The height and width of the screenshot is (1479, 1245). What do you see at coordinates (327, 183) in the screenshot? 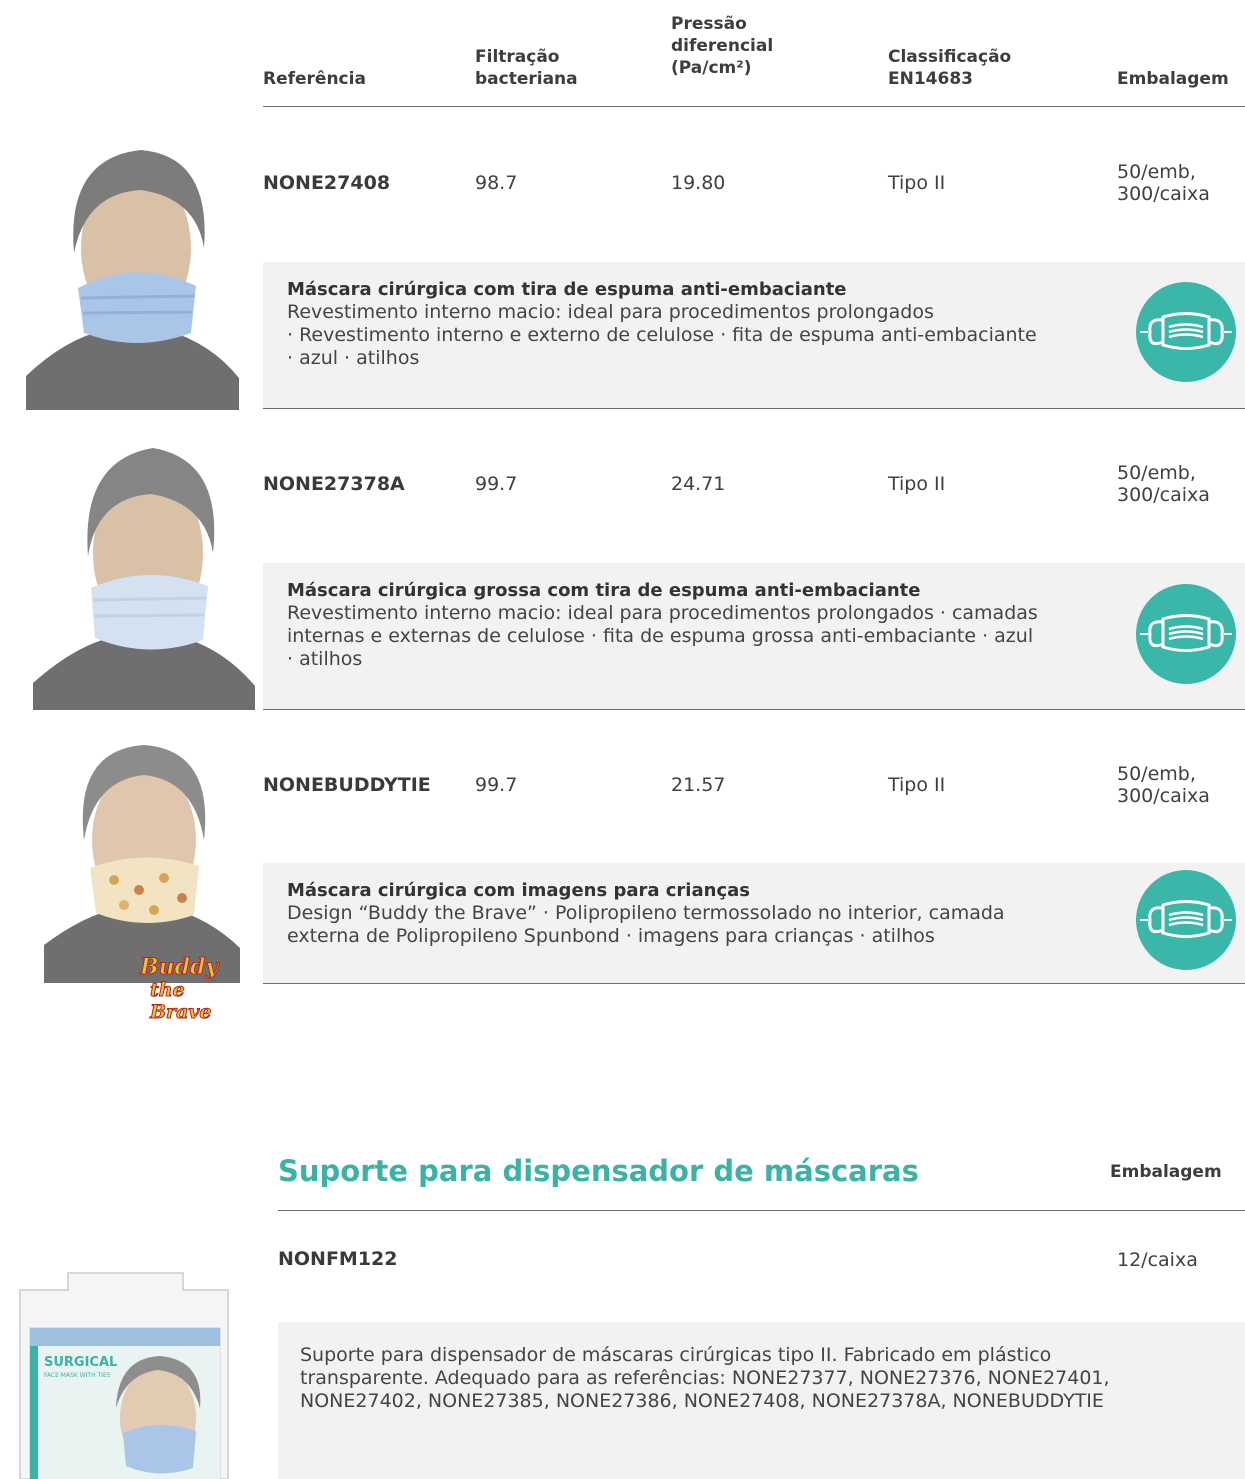
I see `row1-reference: NONE27408` at bounding box center [327, 183].